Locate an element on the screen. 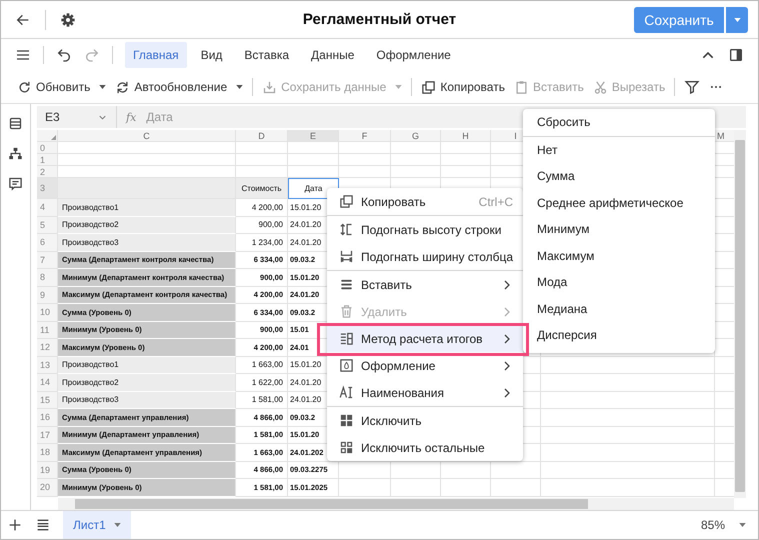  cell-reference-field: E3 is located at coordinates (77, 117).